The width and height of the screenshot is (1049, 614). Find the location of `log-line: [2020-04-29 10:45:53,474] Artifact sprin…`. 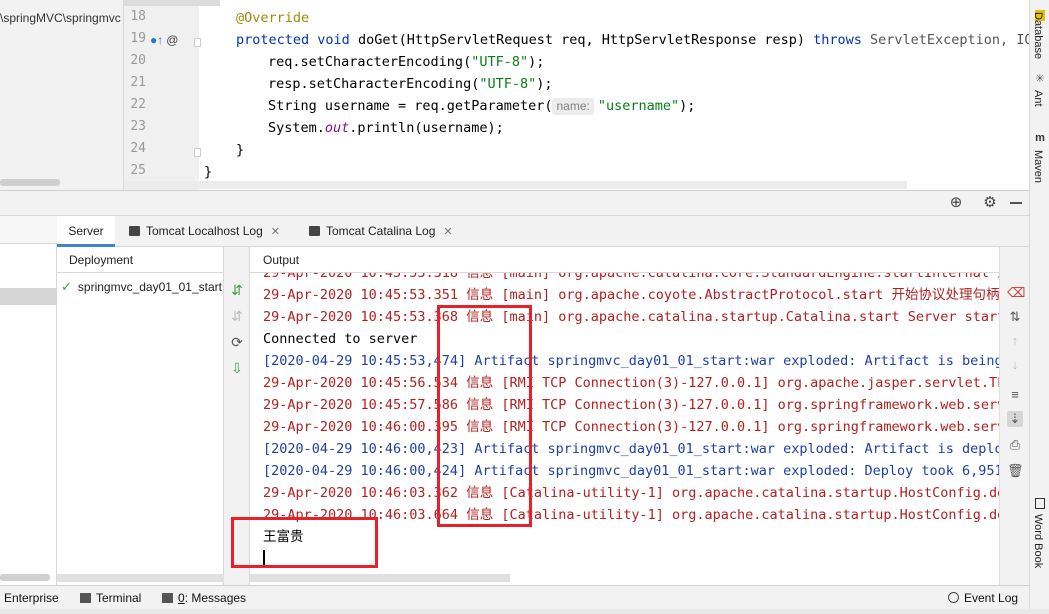

log-line: [2020-04-29 10:45:53,474] Artifact sprin… is located at coordinates (631, 361).